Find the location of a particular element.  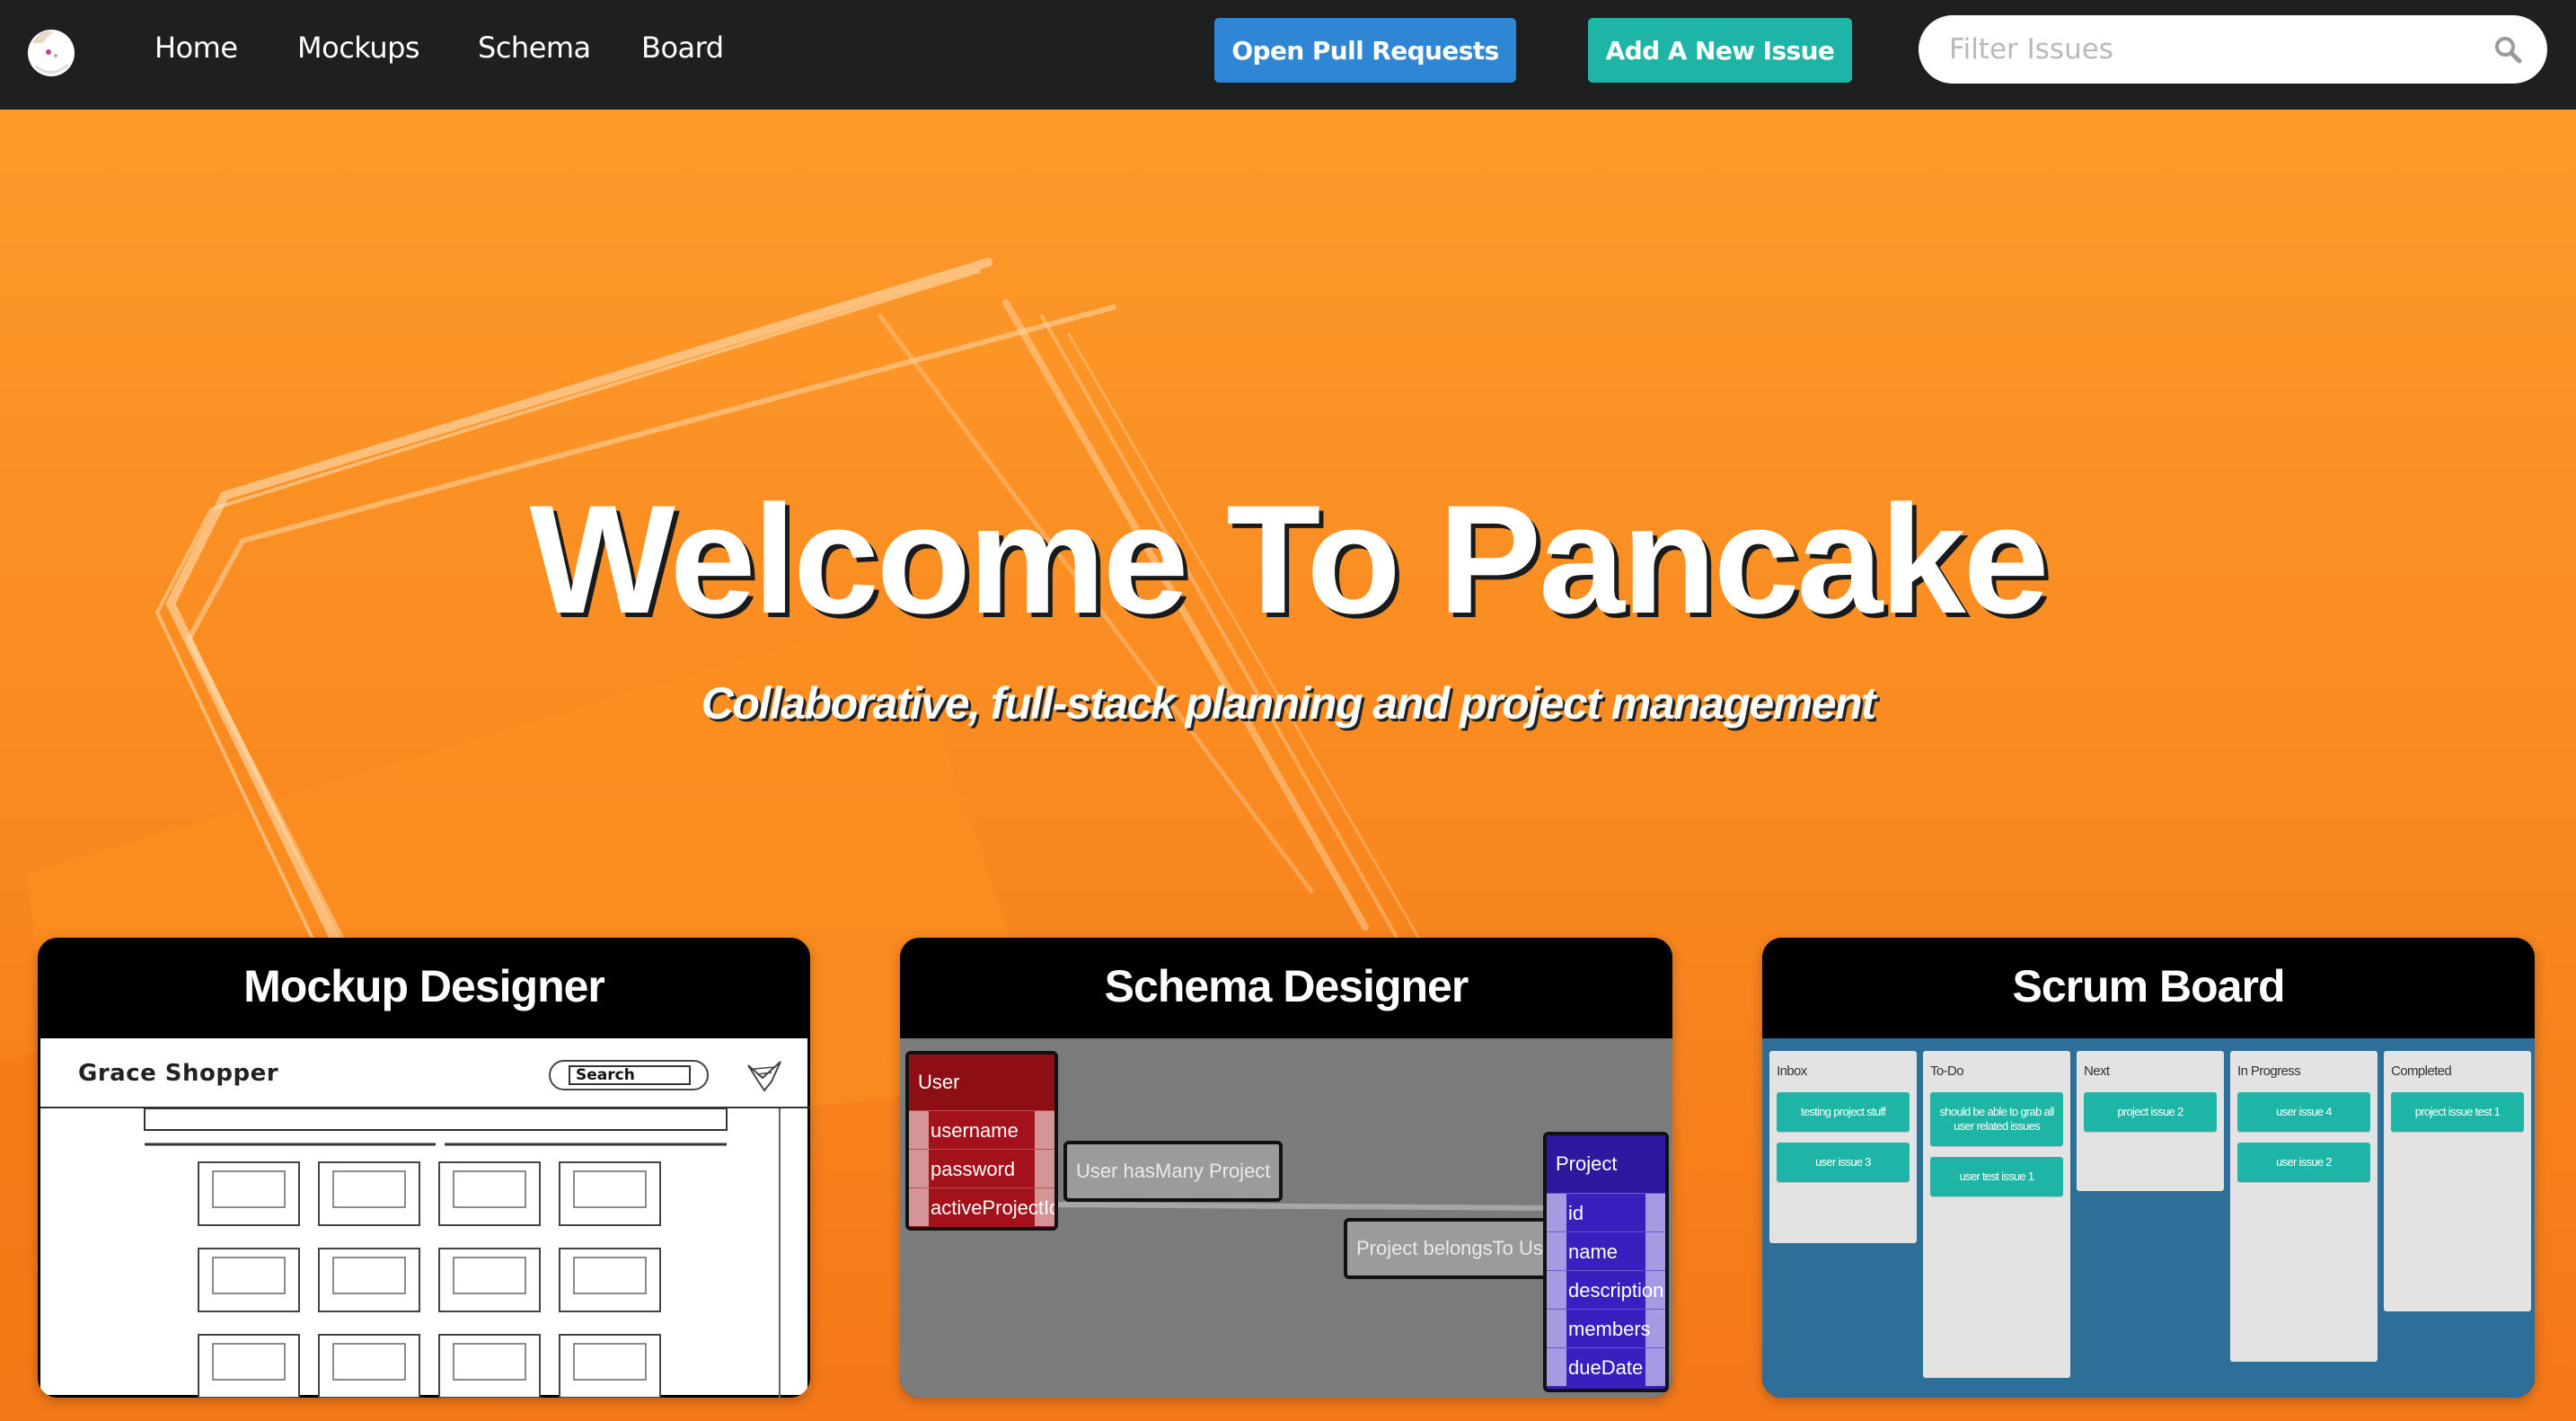

search-icon is located at coordinates (2507, 49).